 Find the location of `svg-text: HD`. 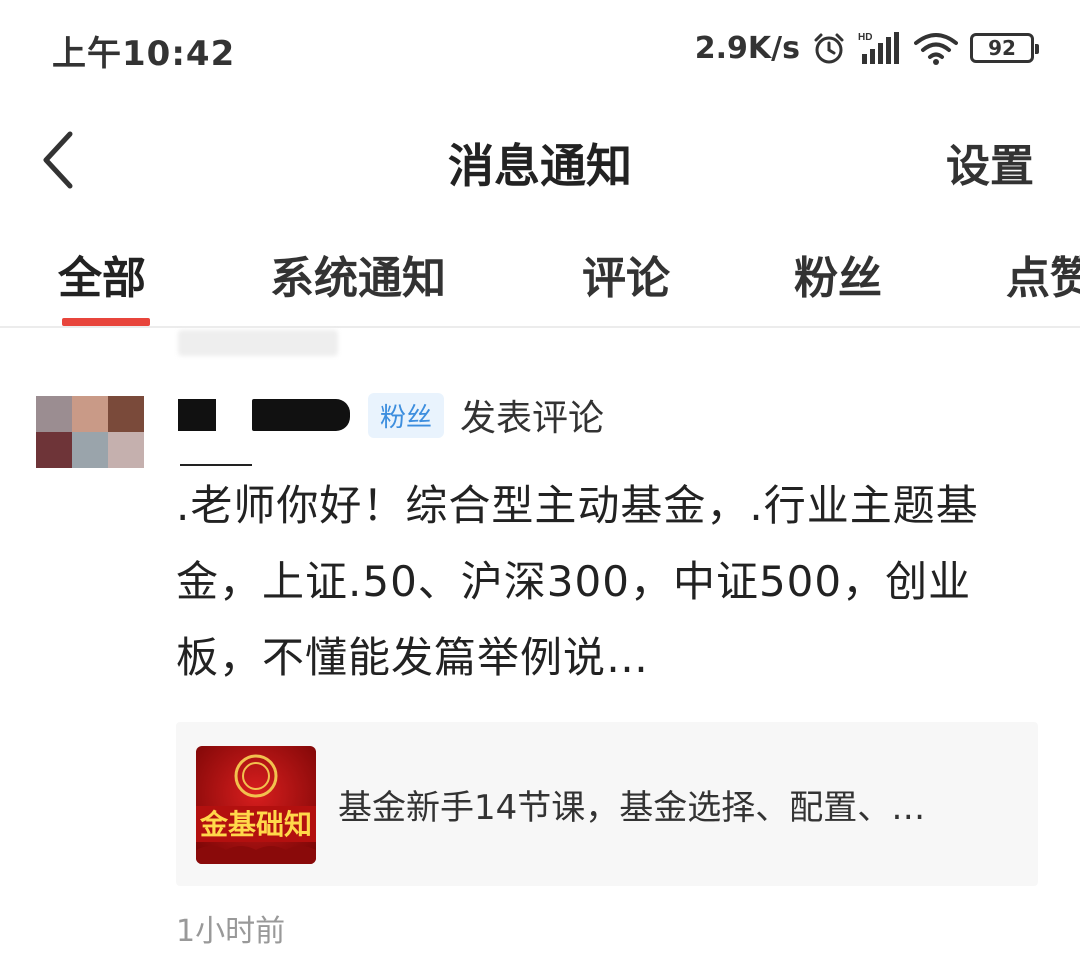

svg-text: HD is located at coordinates (865, 37).